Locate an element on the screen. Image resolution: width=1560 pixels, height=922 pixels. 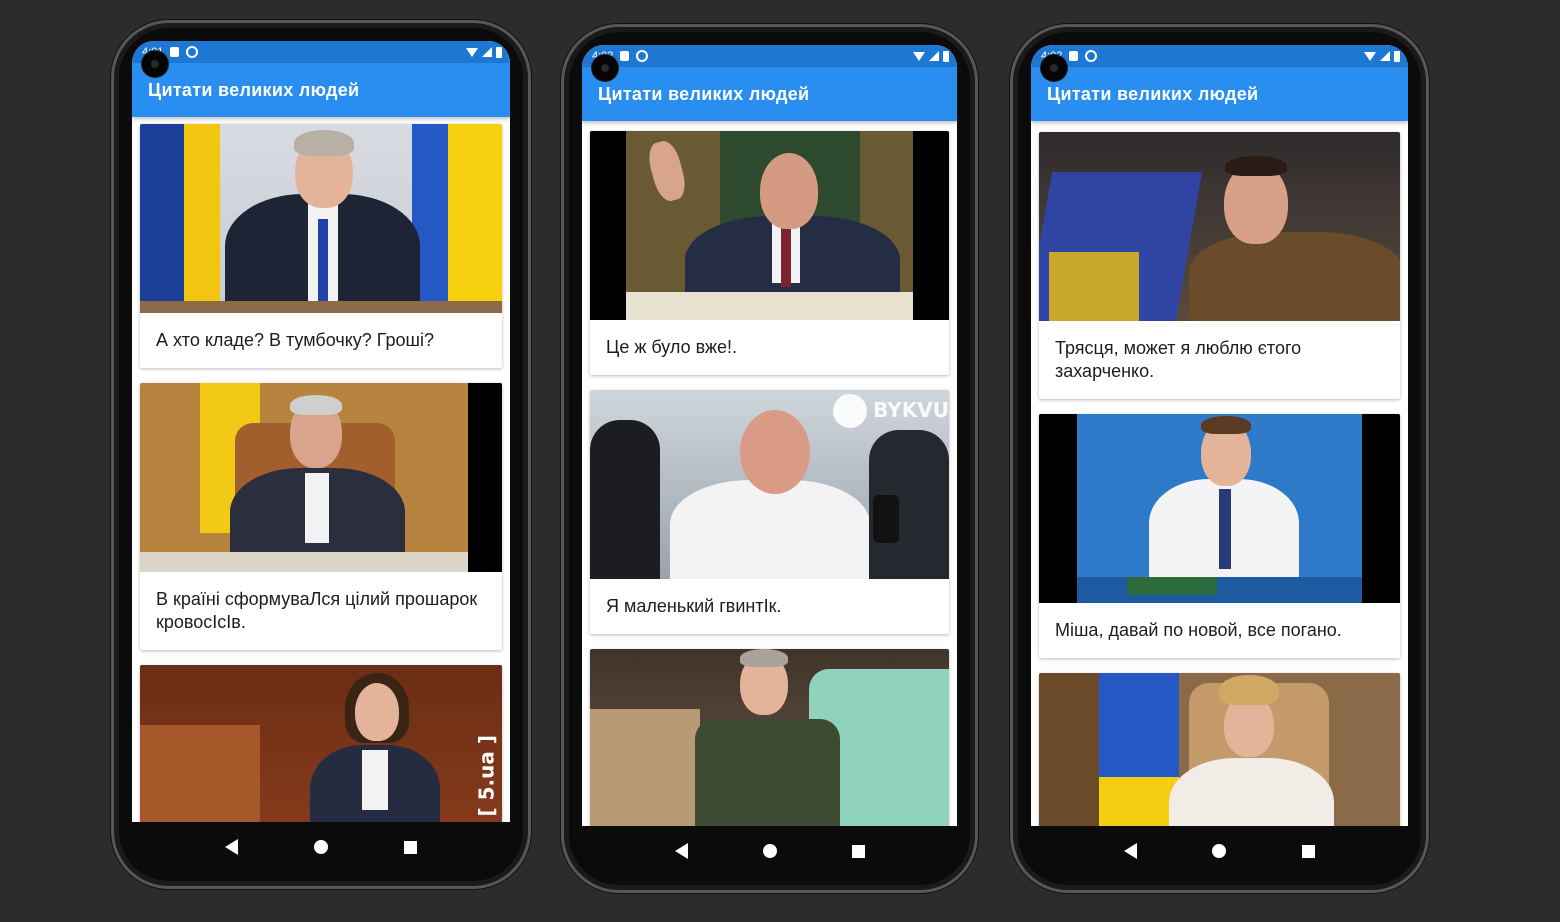
quote-card: Трясця, может я люблю єтого захарченко. is located at coordinates (1219, 265).